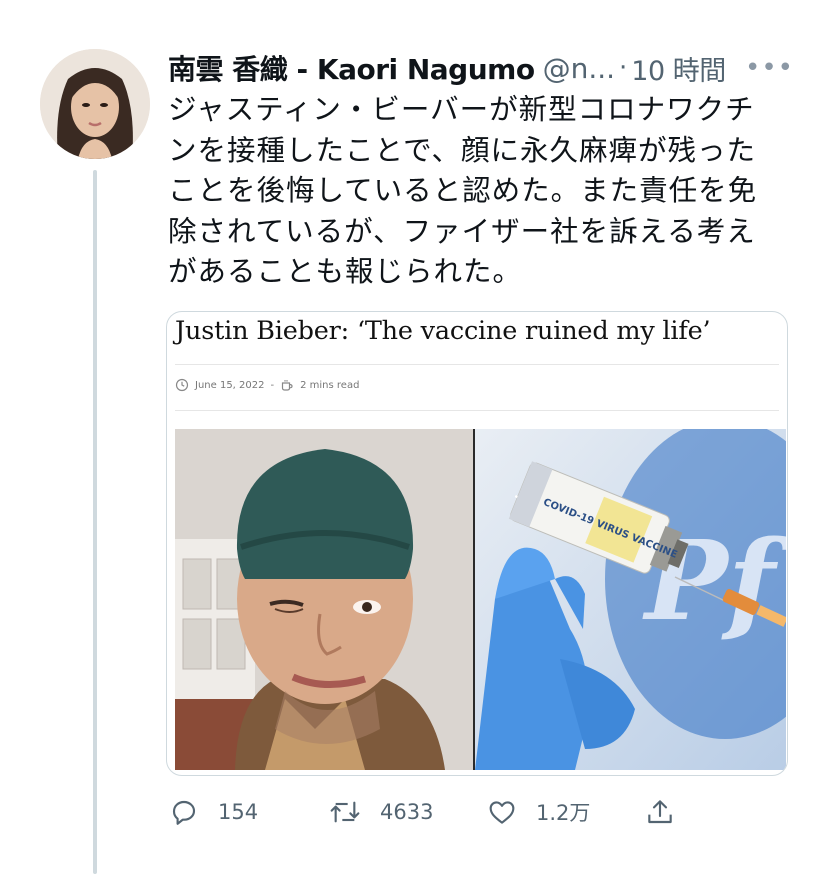 The width and height of the screenshot is (828, 874). Describe the element at coordinates (678, 68) in the screenshot. I see `tweet-timestamp: 10 時間` at that location.